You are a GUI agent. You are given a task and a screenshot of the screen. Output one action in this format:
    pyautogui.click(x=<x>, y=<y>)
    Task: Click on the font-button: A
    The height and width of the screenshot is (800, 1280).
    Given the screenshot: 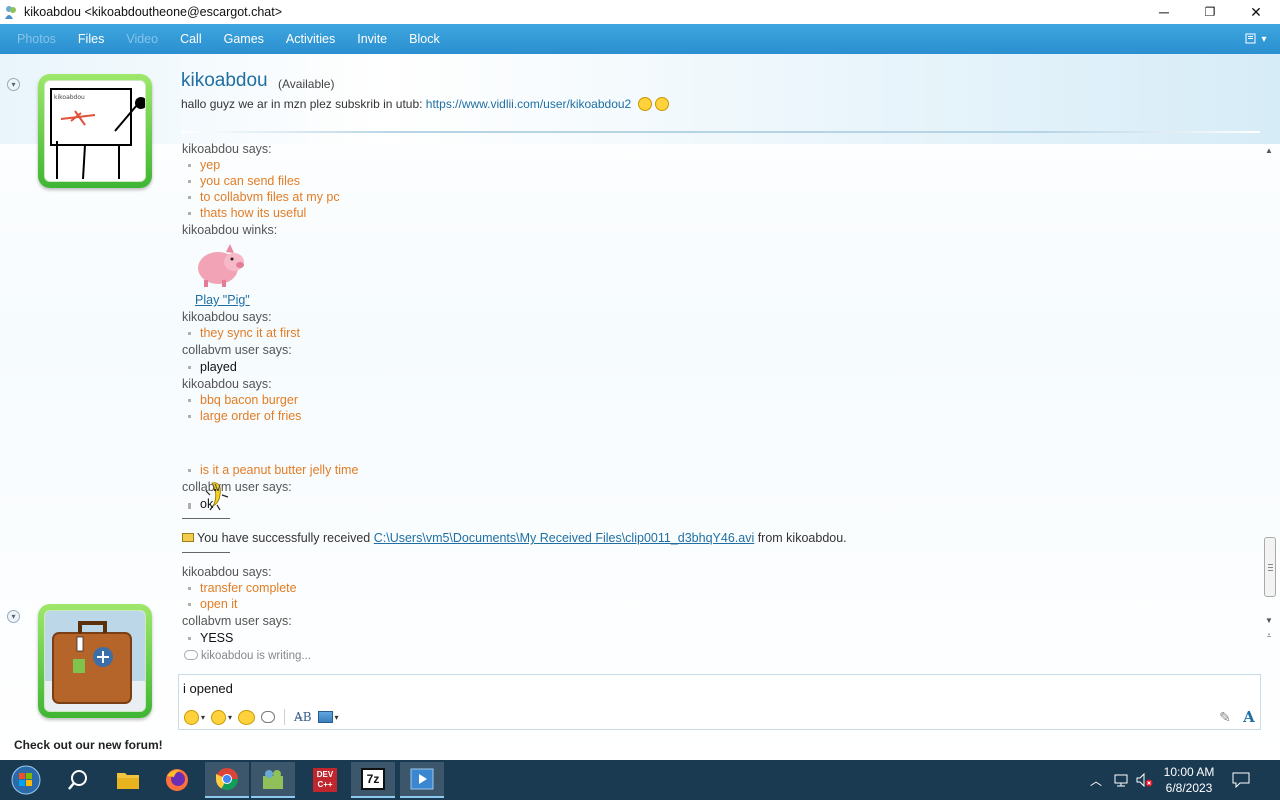 What is the action you would take?
    pyautogui.click(x=1249, y=717)
    